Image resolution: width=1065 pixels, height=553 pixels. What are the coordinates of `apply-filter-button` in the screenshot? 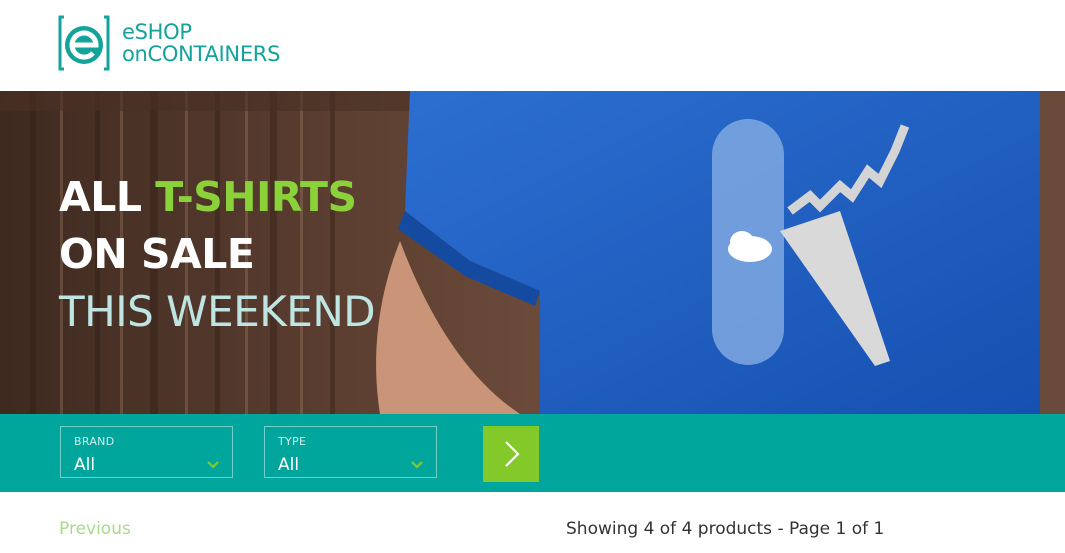 It's located at (511, 454).